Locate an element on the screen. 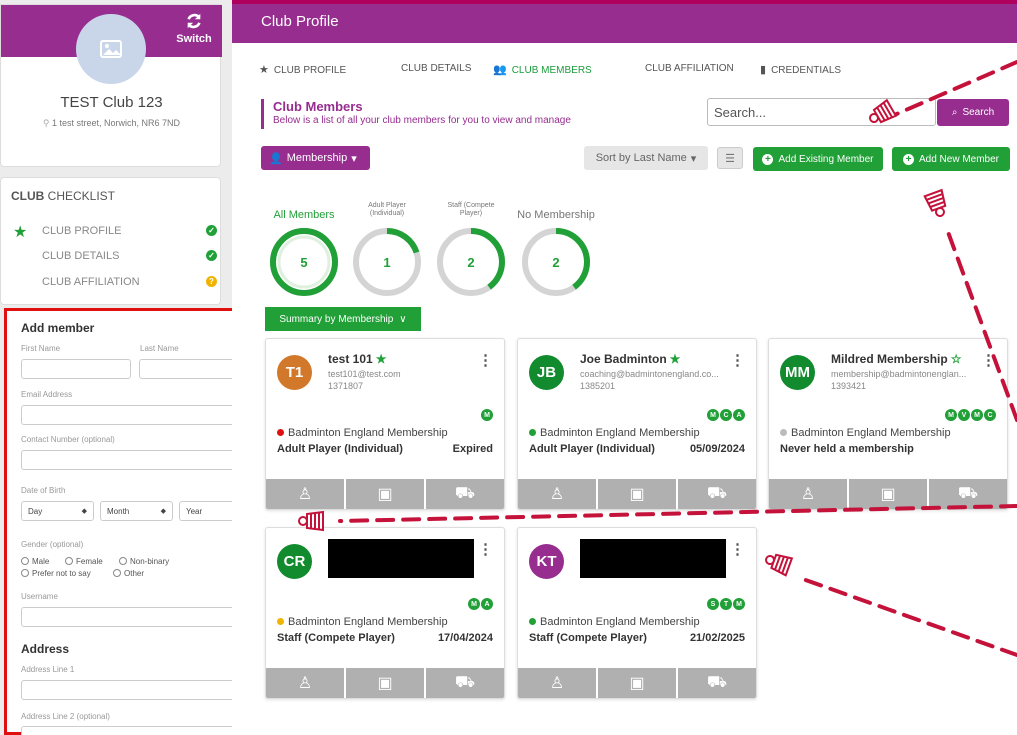  member-badges: MA is located at coordinates (480, 604).